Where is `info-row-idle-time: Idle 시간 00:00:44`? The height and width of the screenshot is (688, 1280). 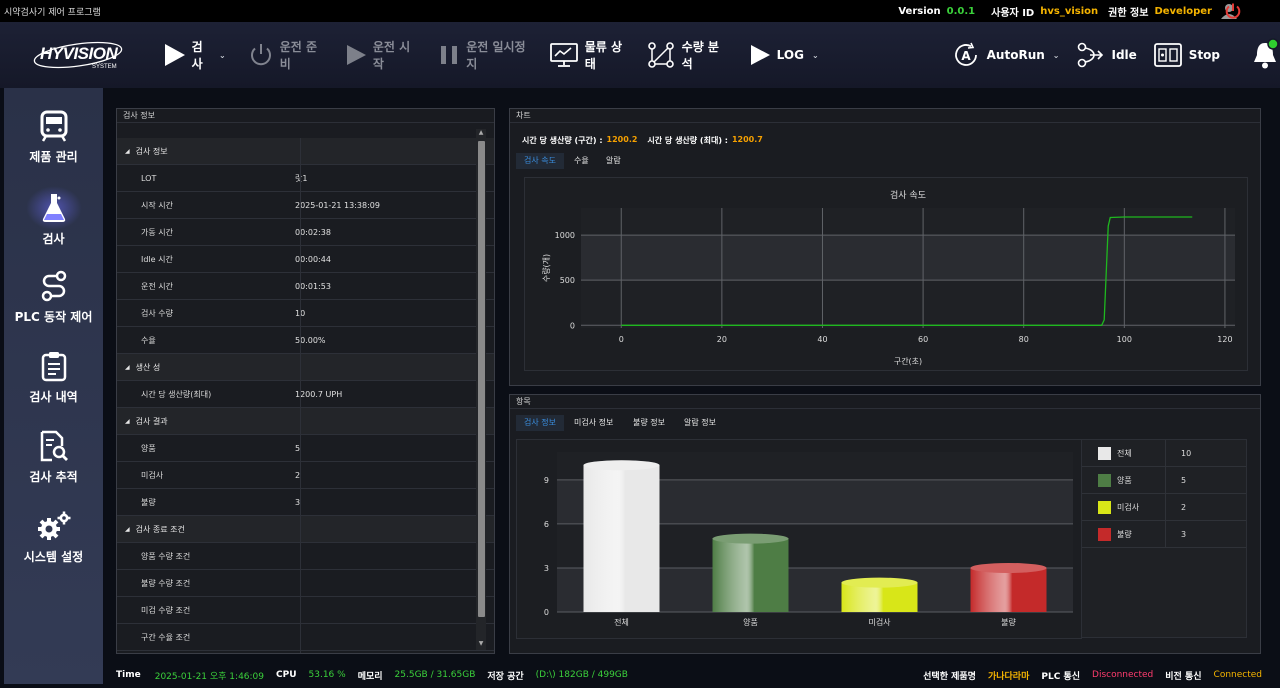 info-row-idle-time: Idle 시간 00:00:44 is located at coordinates (305, 259).